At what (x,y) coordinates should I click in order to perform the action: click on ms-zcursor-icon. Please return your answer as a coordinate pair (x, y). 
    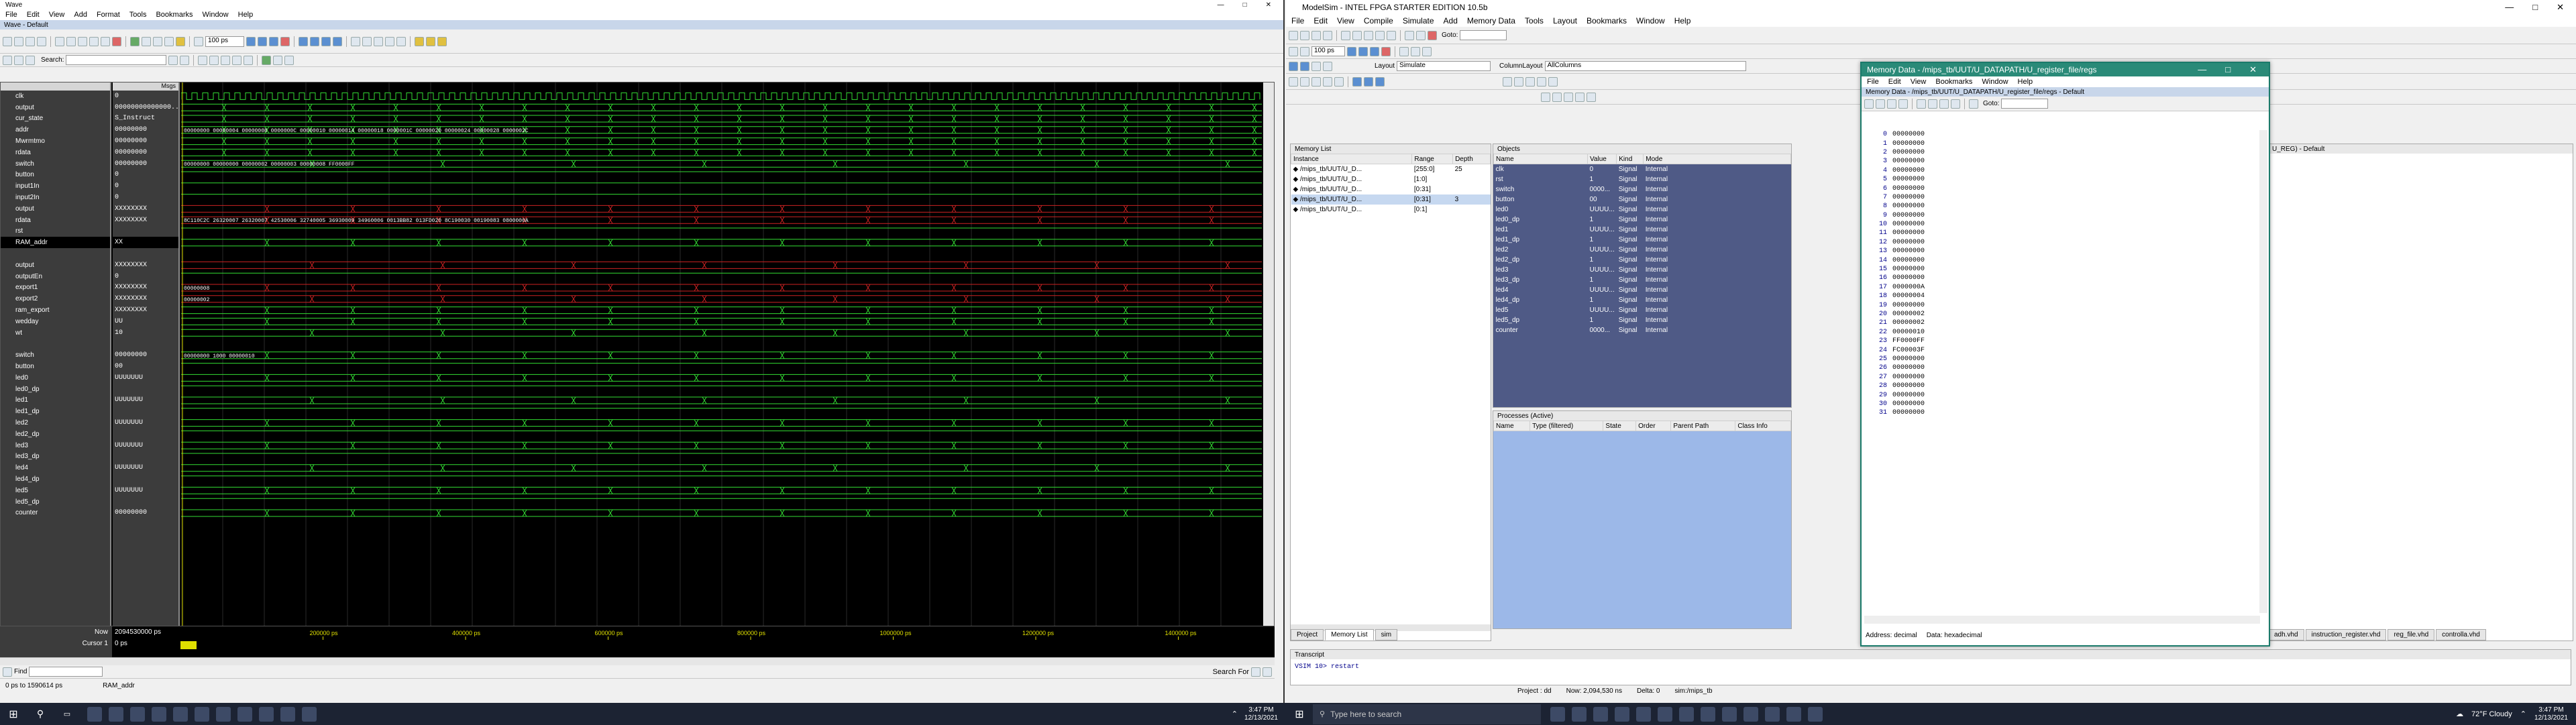
    Looking at the image, I should click on (1580, 97).